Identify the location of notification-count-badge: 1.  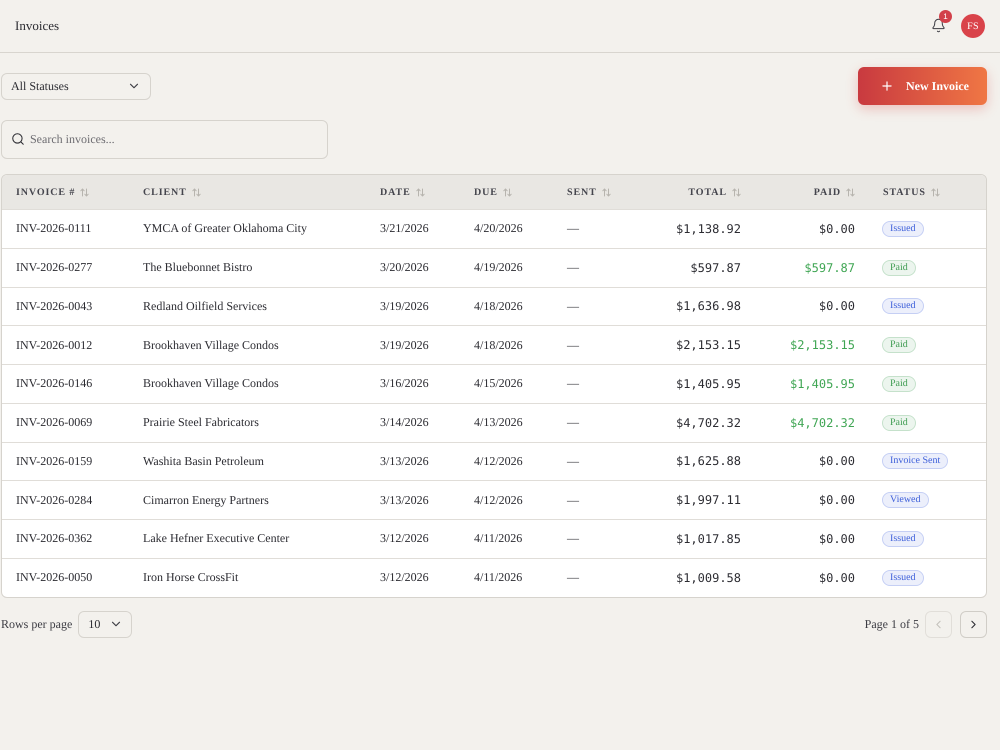
(945, 16).